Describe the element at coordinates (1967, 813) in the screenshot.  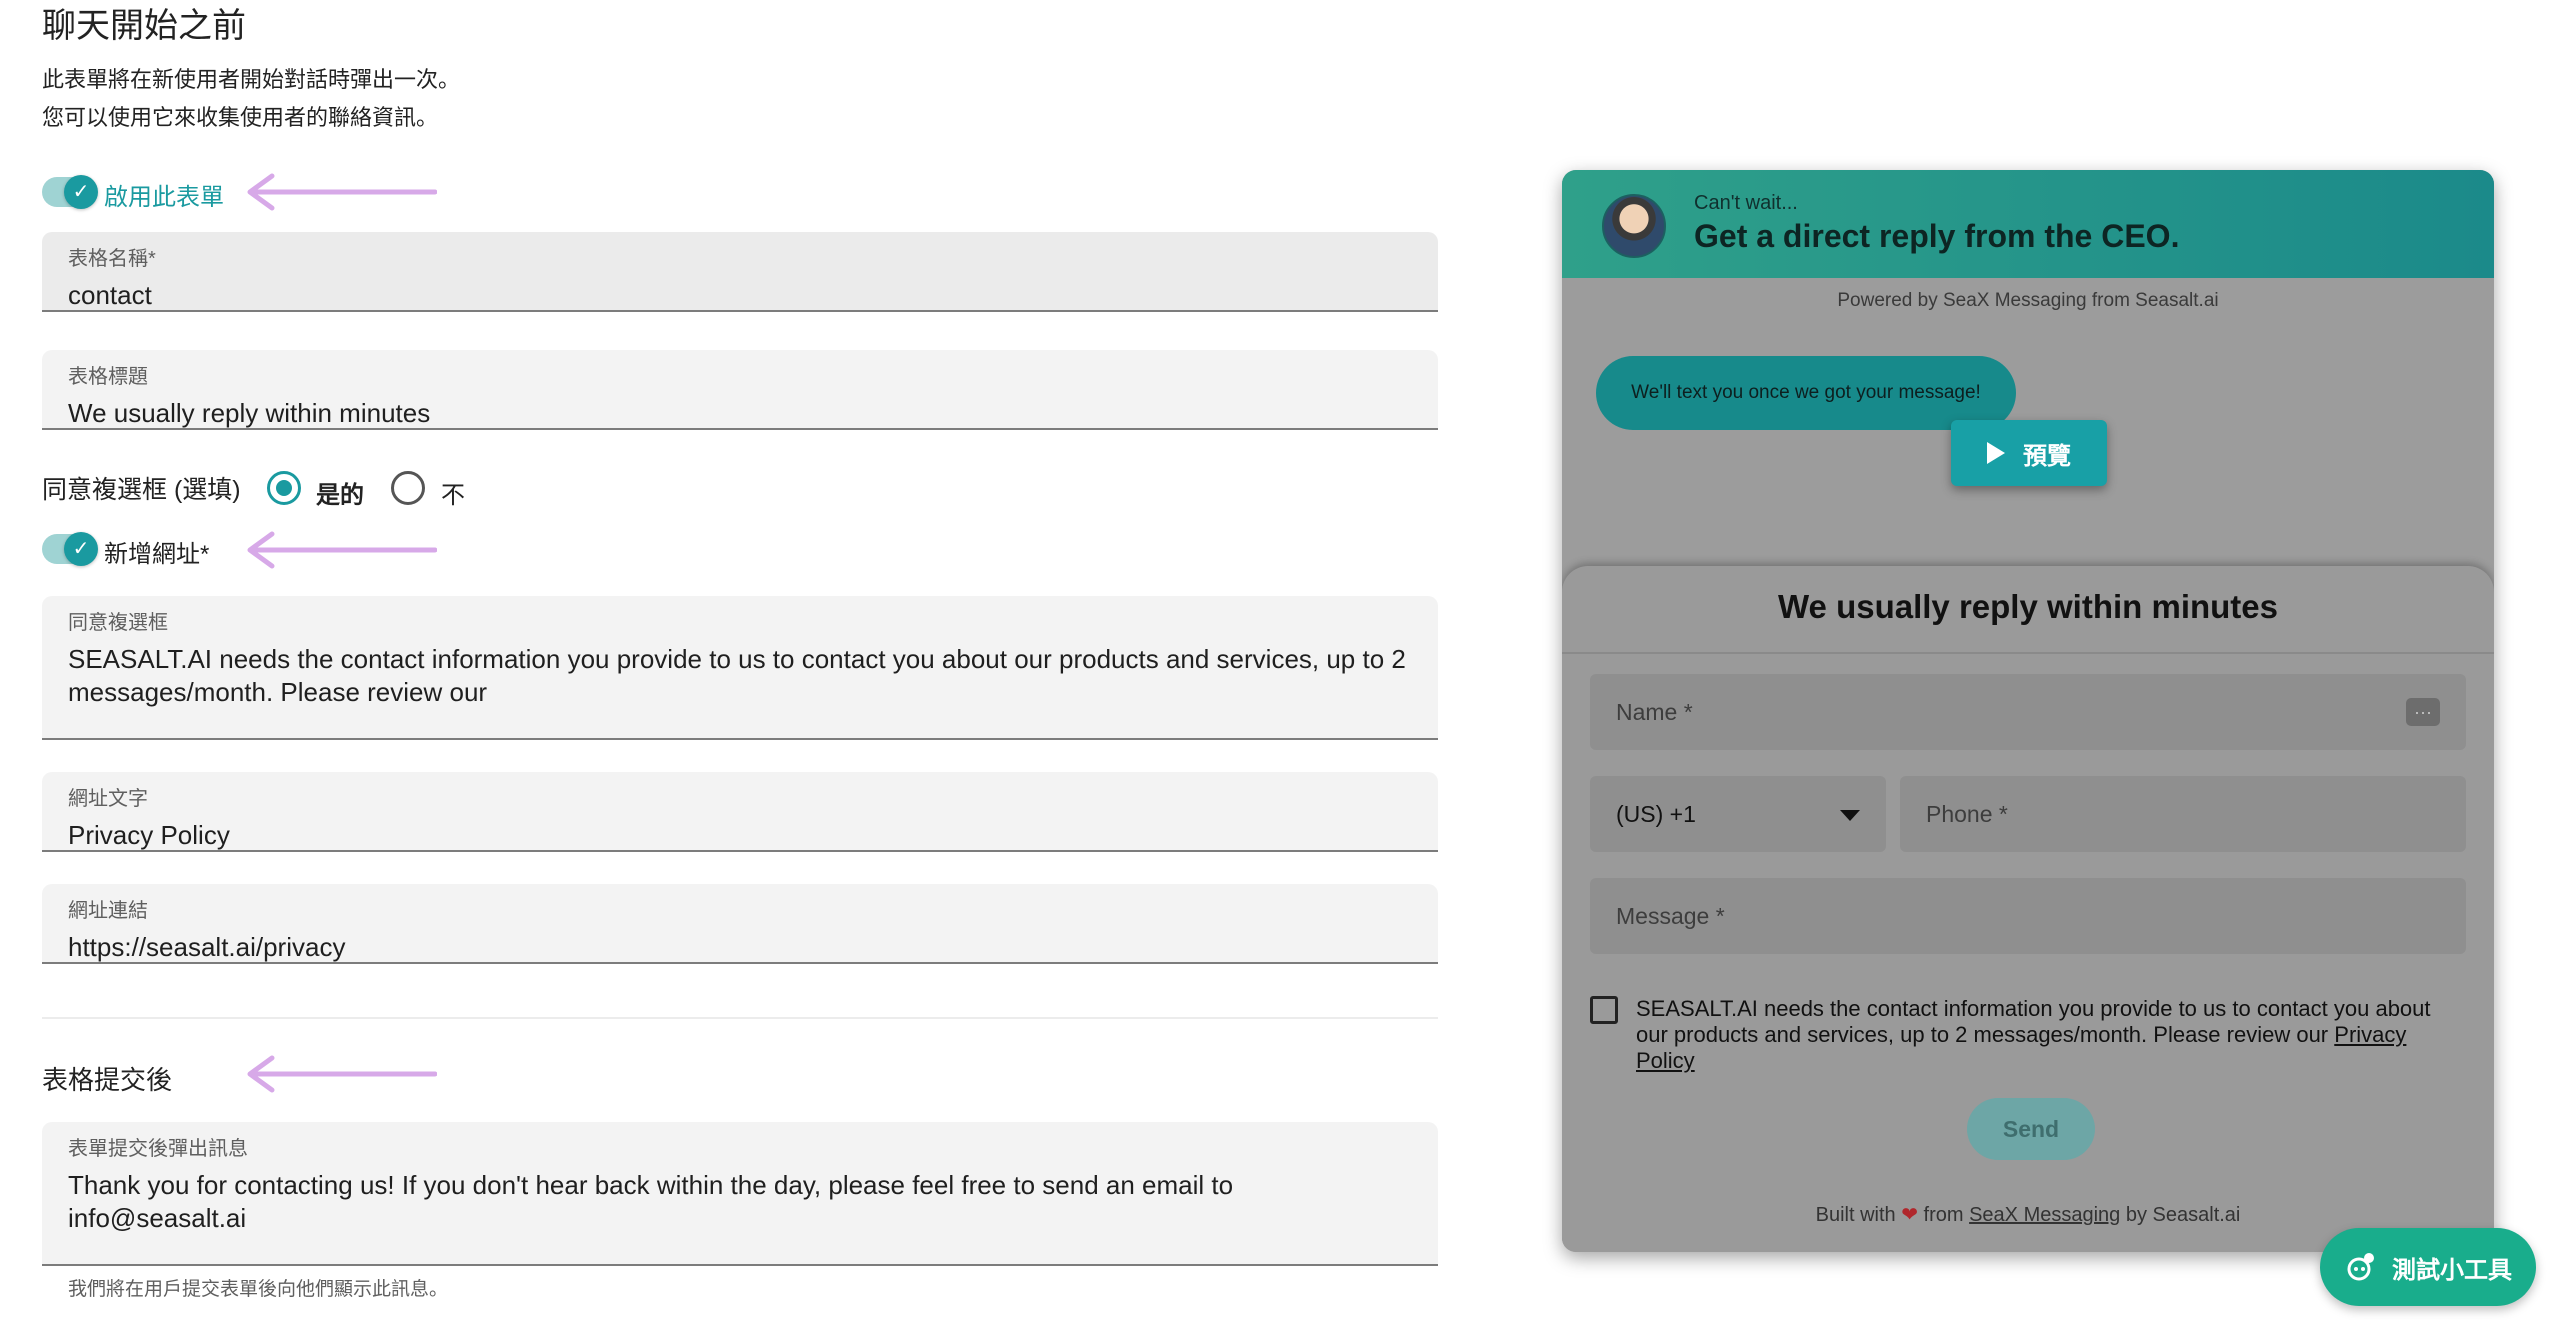
I see `phone-placeholder: Phone *` at that location.